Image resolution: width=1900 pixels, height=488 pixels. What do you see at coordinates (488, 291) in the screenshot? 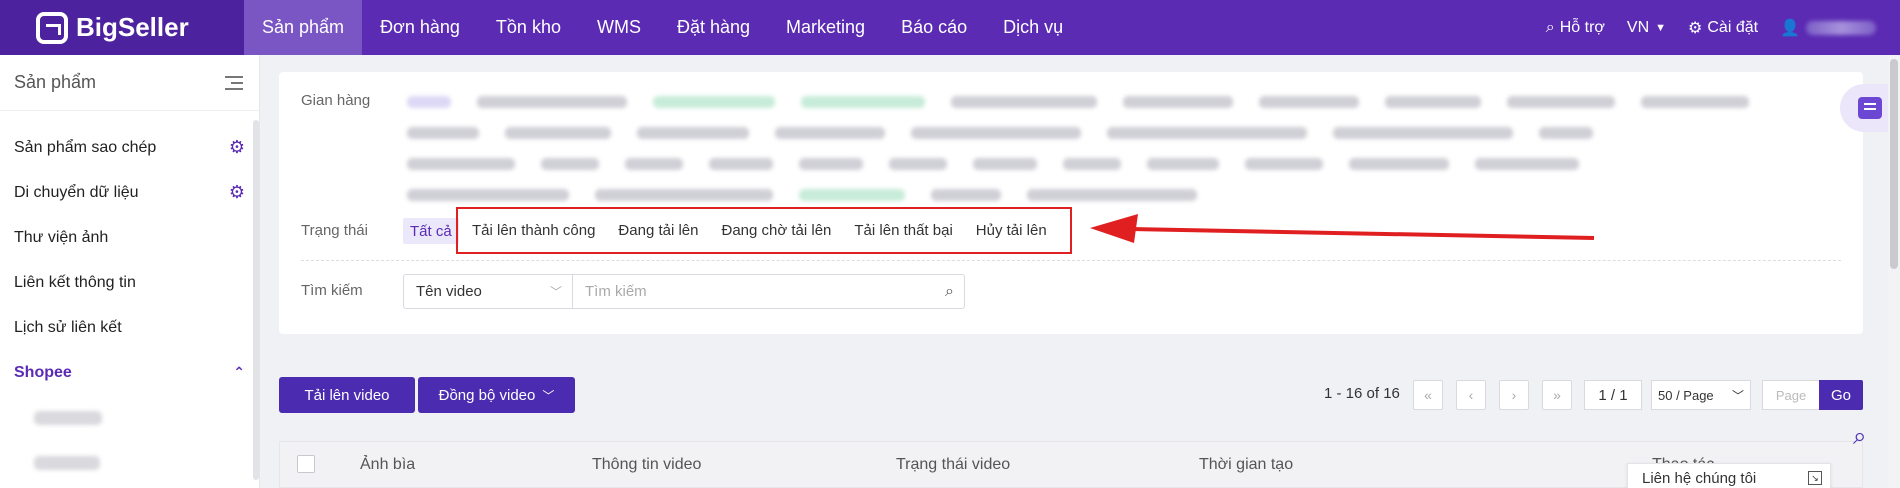
I see `search-field-select: Tên video ﹀` at bounding box center [488, 291].